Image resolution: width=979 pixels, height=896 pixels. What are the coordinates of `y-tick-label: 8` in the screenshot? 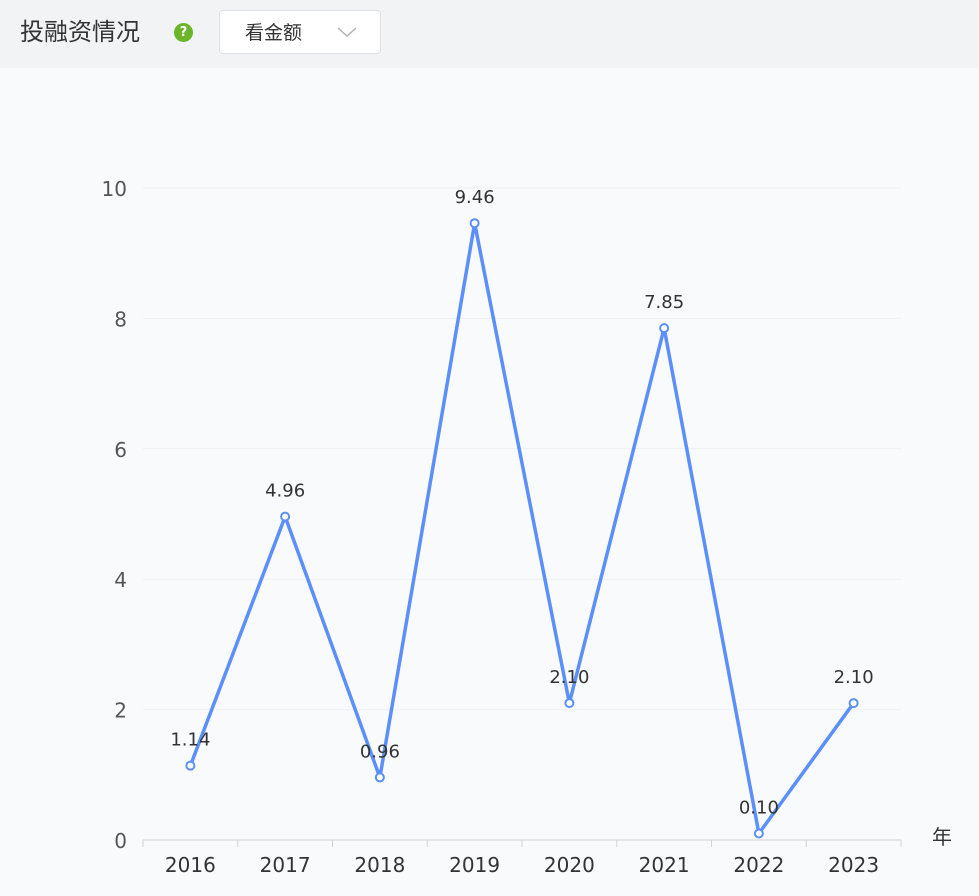 It's located at (120, 319).